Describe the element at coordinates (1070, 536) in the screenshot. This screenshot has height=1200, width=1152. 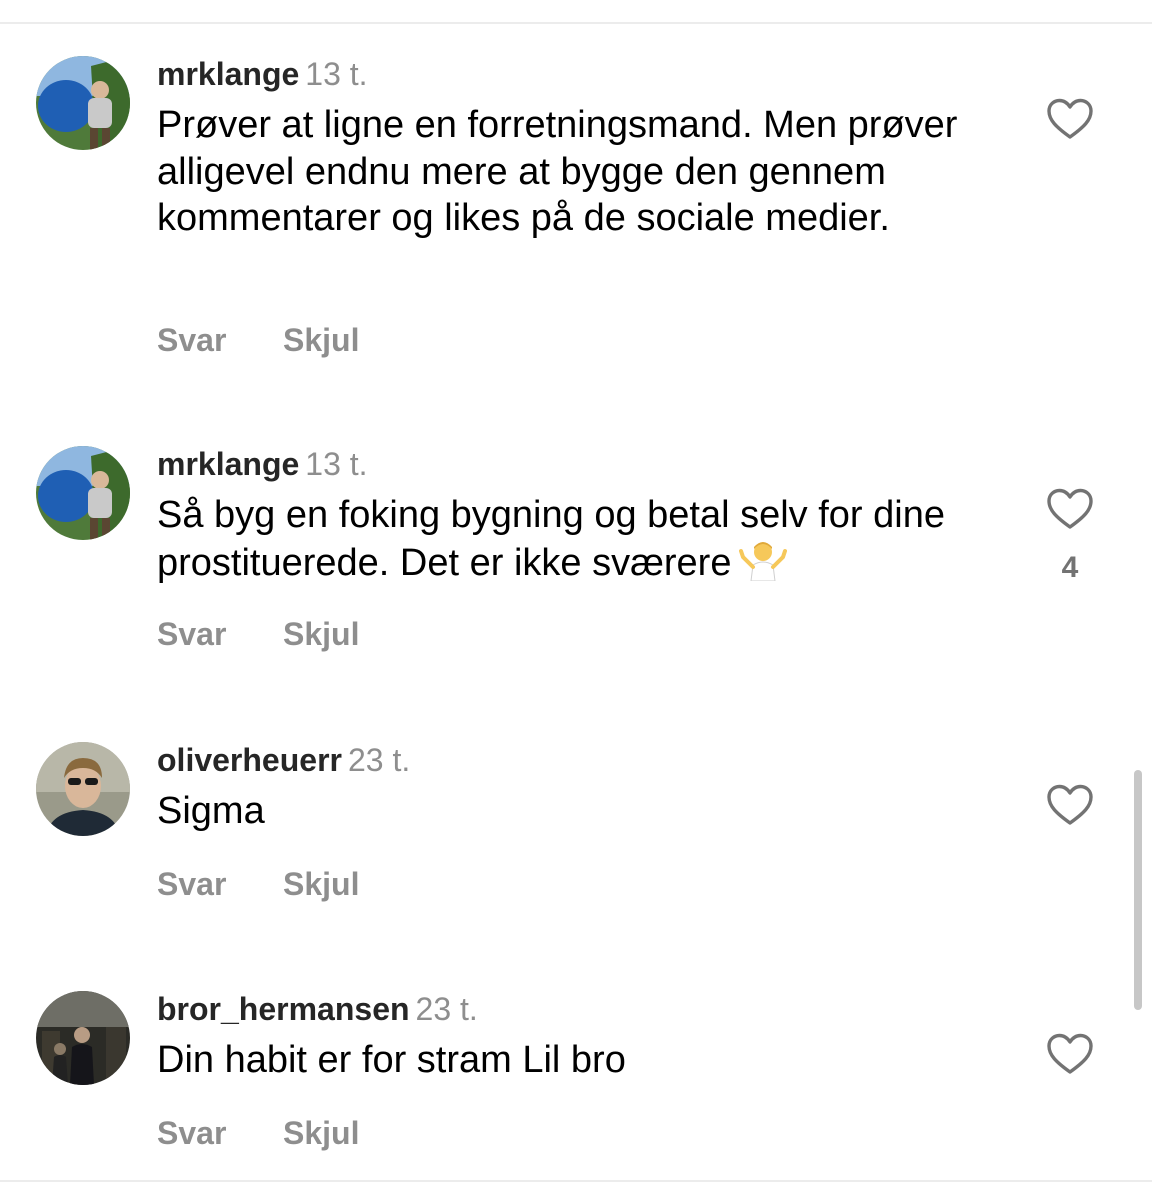
I see `like-area: 4` at that location.